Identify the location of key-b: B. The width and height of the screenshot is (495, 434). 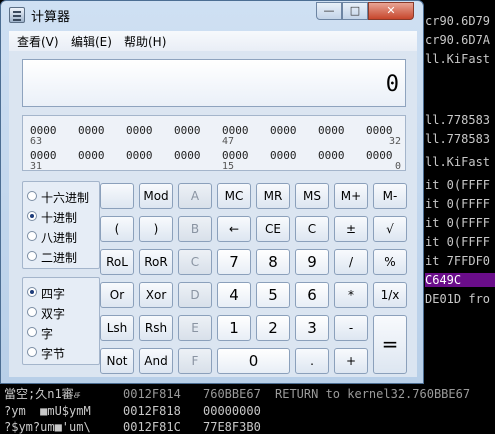
(195, 229).